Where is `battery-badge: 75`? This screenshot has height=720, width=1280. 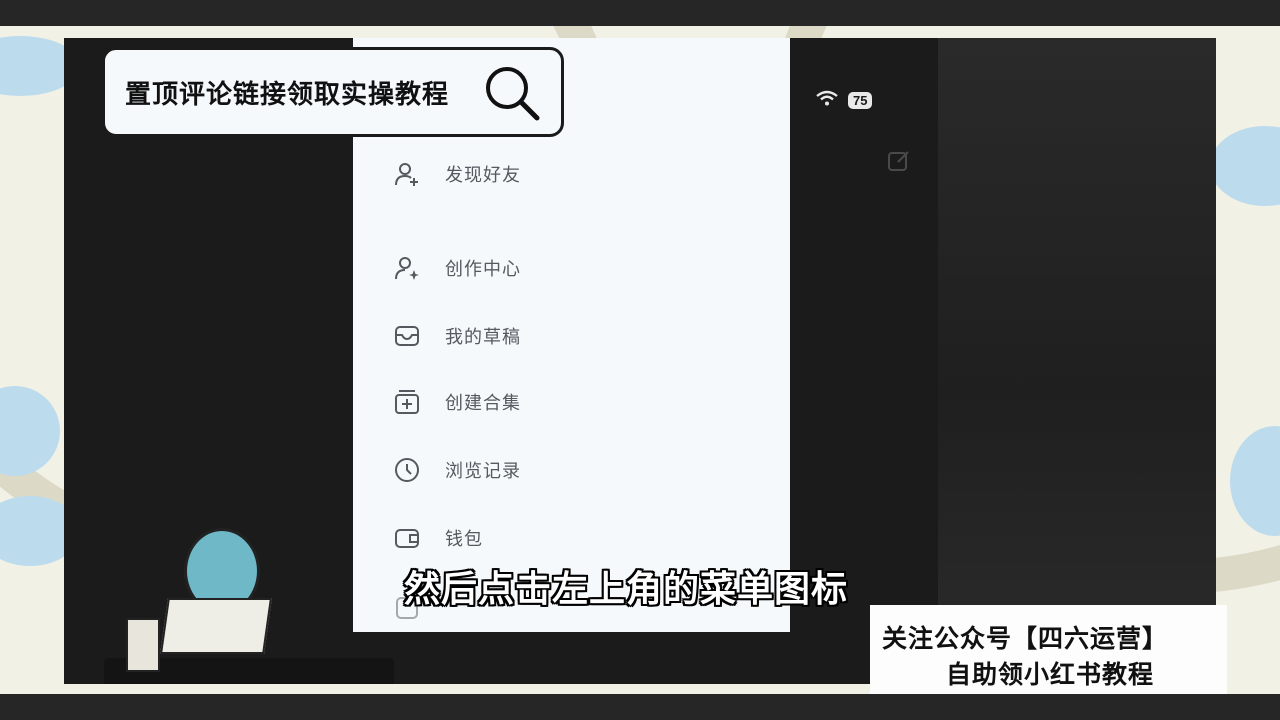
battery-badge: 75 is located at coordinates (860, 100).